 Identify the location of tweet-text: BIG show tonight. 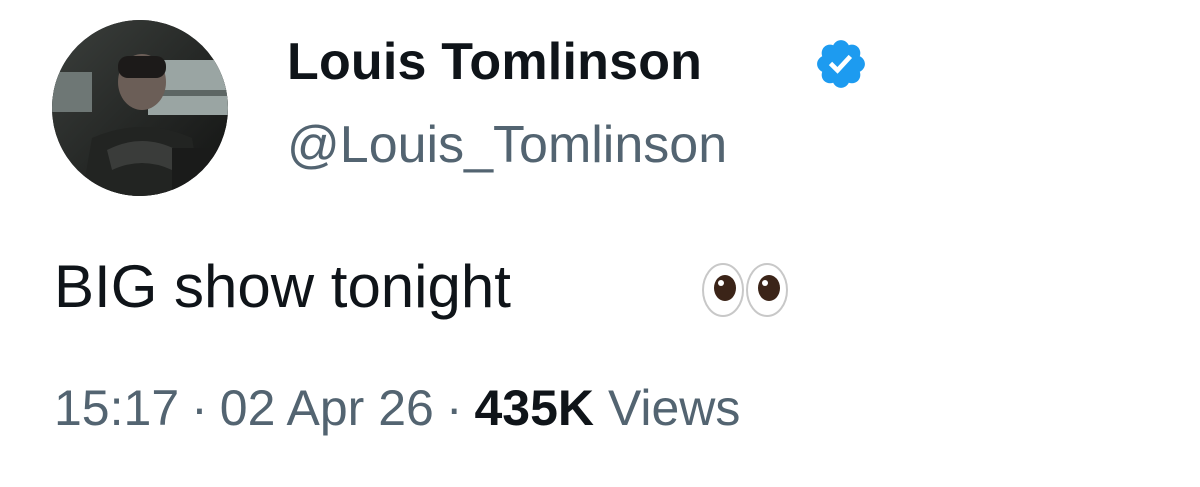
(282, 286).